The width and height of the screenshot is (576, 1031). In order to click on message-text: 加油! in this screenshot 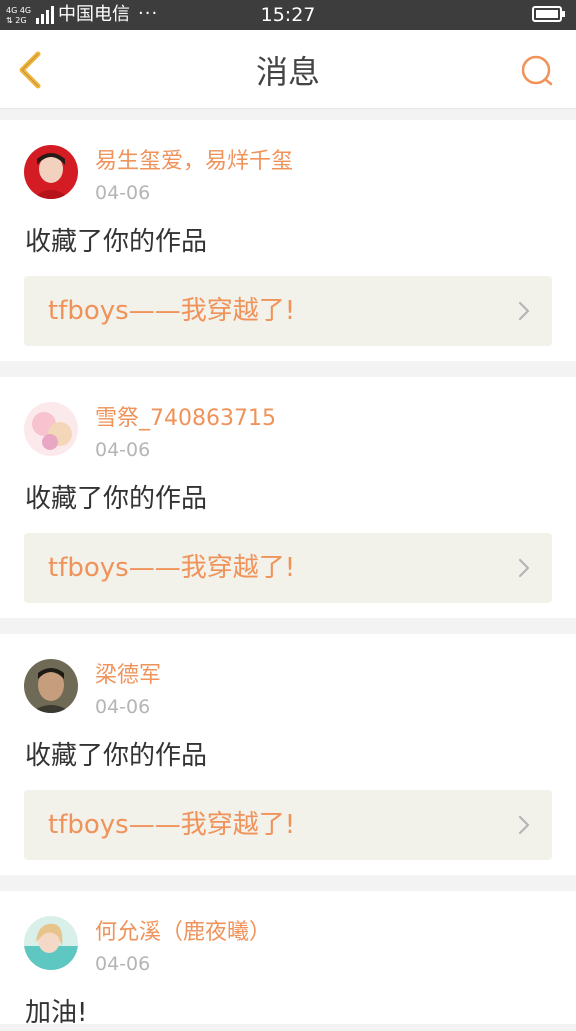, I will do `click(56, 1013)`.